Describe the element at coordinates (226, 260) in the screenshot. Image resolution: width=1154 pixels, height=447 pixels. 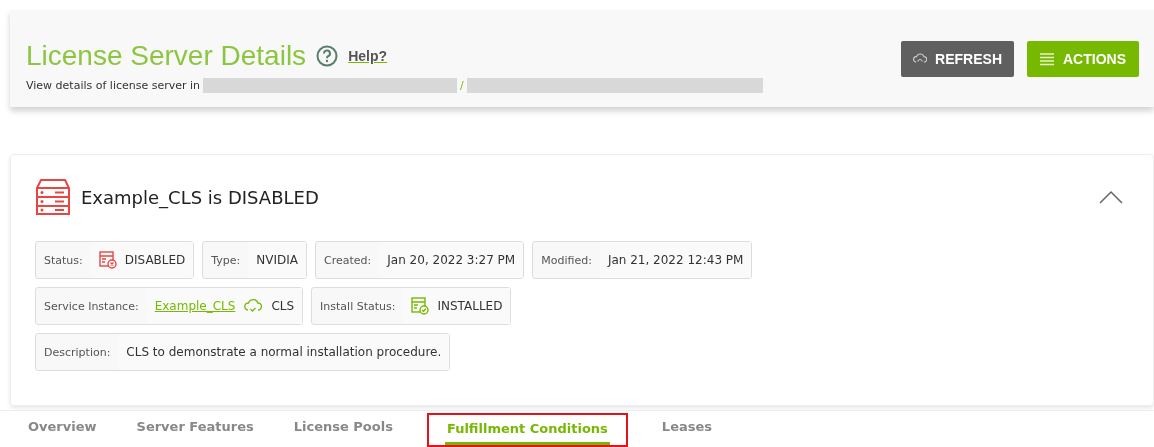
I see `field-label: Type:` at that location.